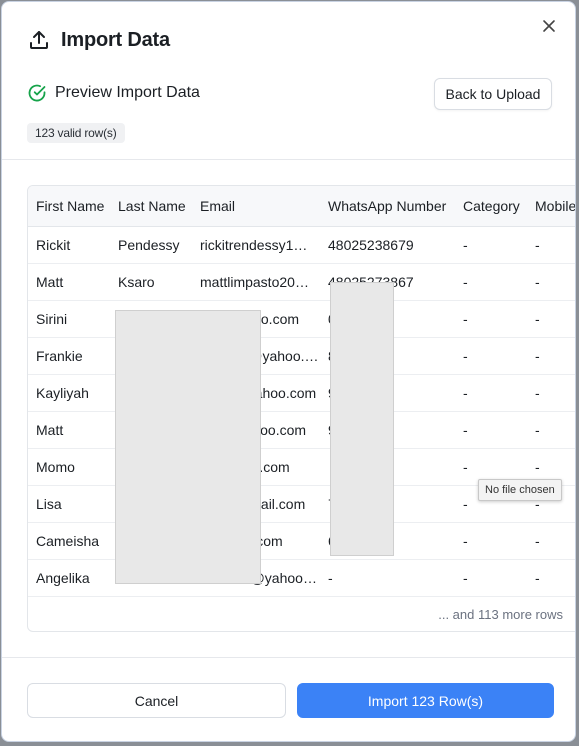  Describe the element at coordinates (301, 541) in the screenshot. I see `table-row: Cameisha@yahoo.com698--` at that location.